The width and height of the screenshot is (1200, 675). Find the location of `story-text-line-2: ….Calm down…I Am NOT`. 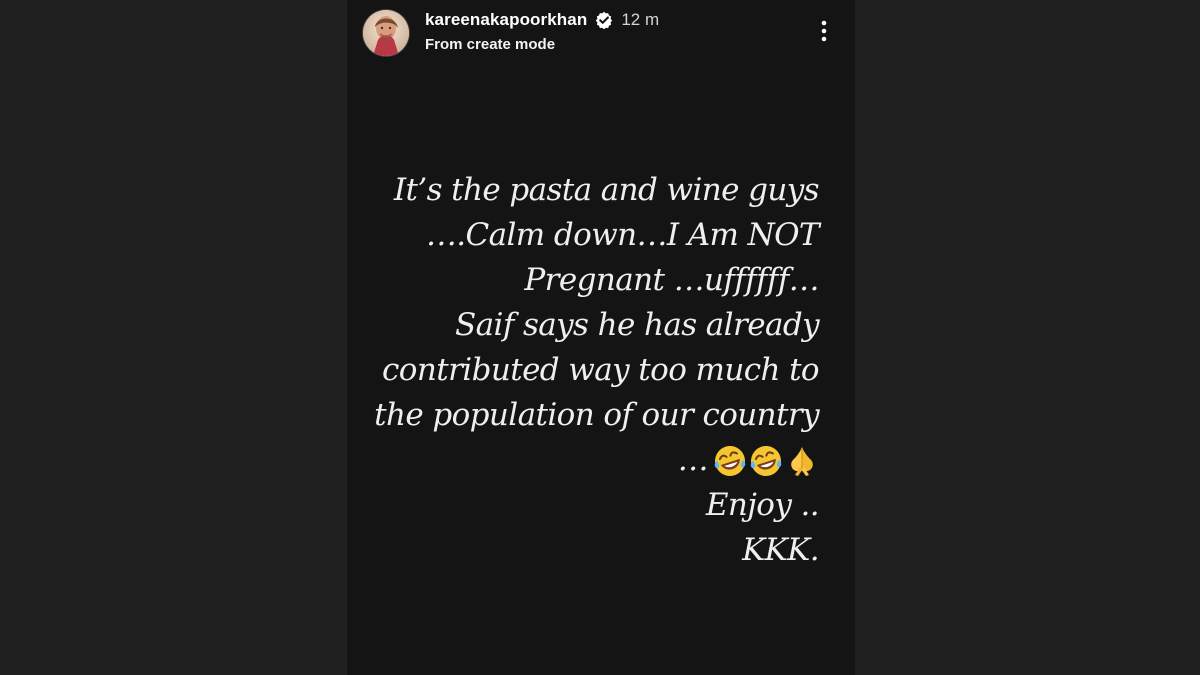

story-text-line-2: ….Calm down…I Am NOT is located at coordinates (622, 235).